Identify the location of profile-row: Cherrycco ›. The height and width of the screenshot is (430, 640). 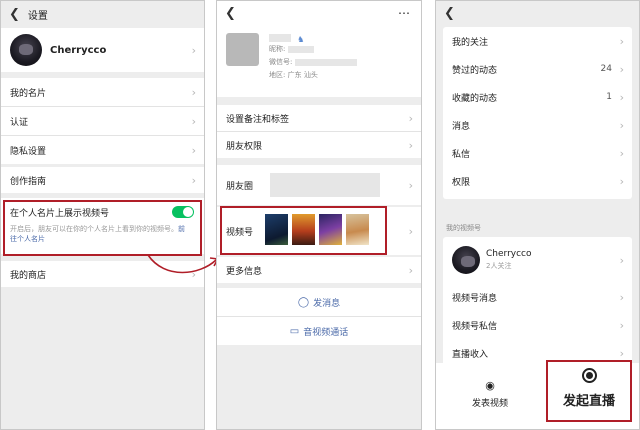
(102, 50).